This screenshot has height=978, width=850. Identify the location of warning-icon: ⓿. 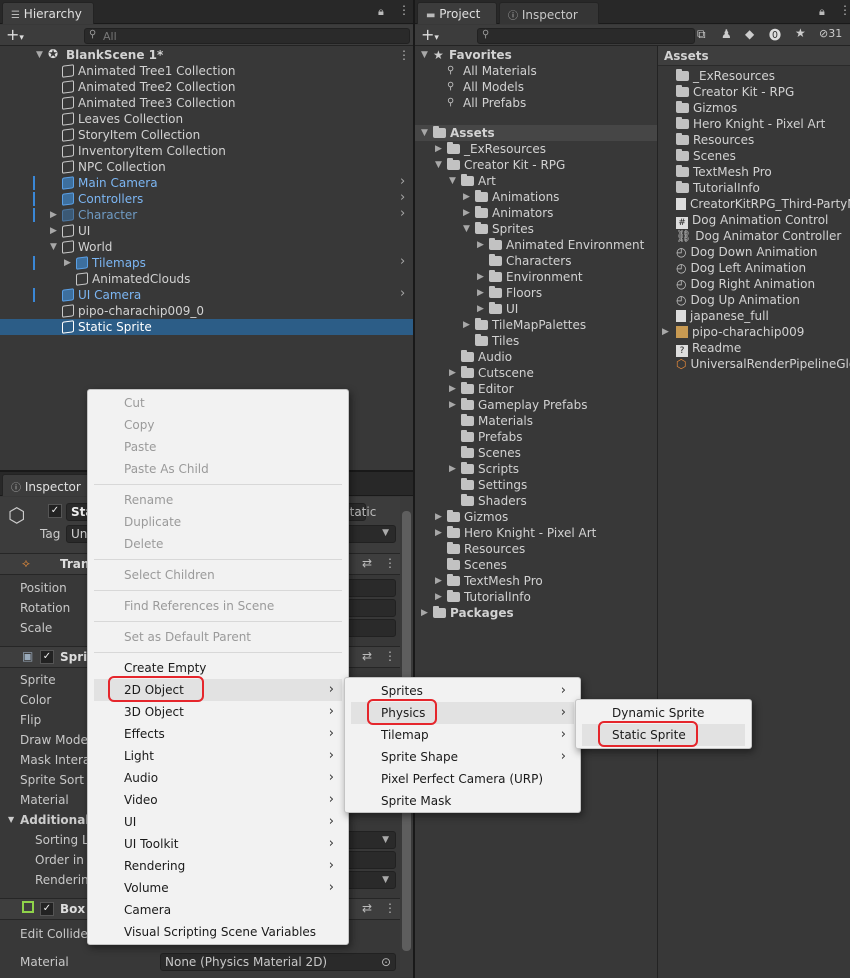
(775, 34).